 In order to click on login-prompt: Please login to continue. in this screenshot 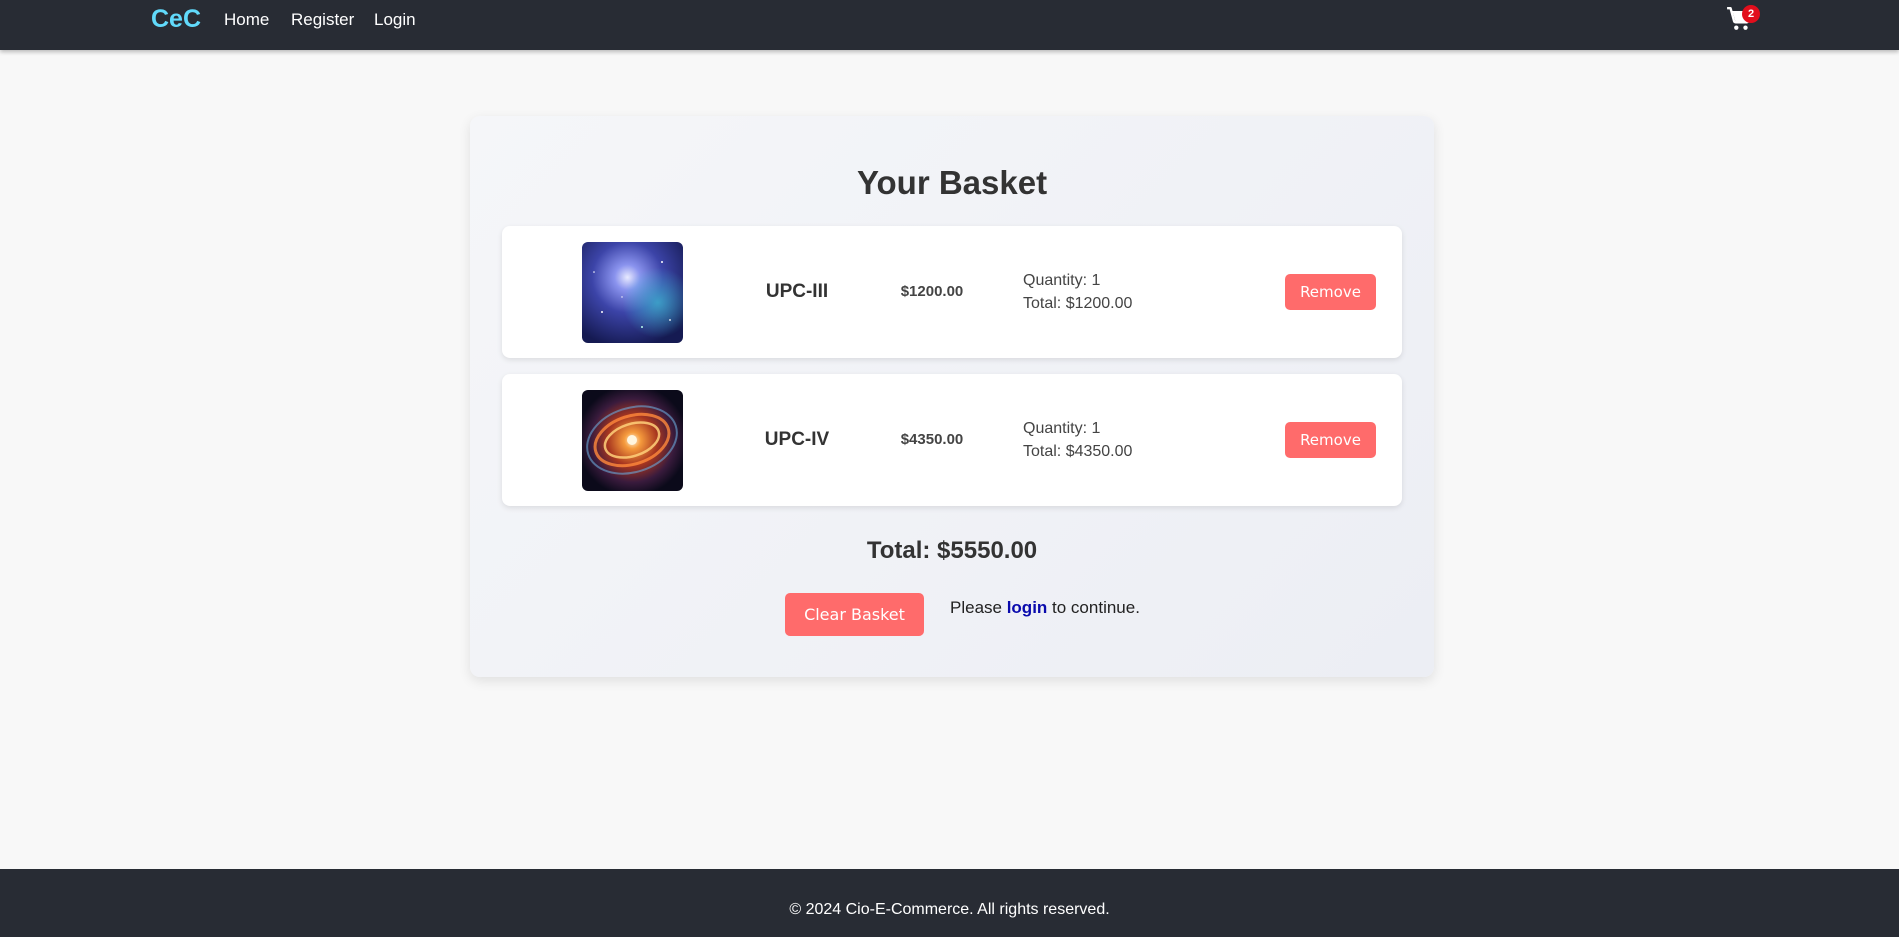, I will do `click(1045, 608)`.